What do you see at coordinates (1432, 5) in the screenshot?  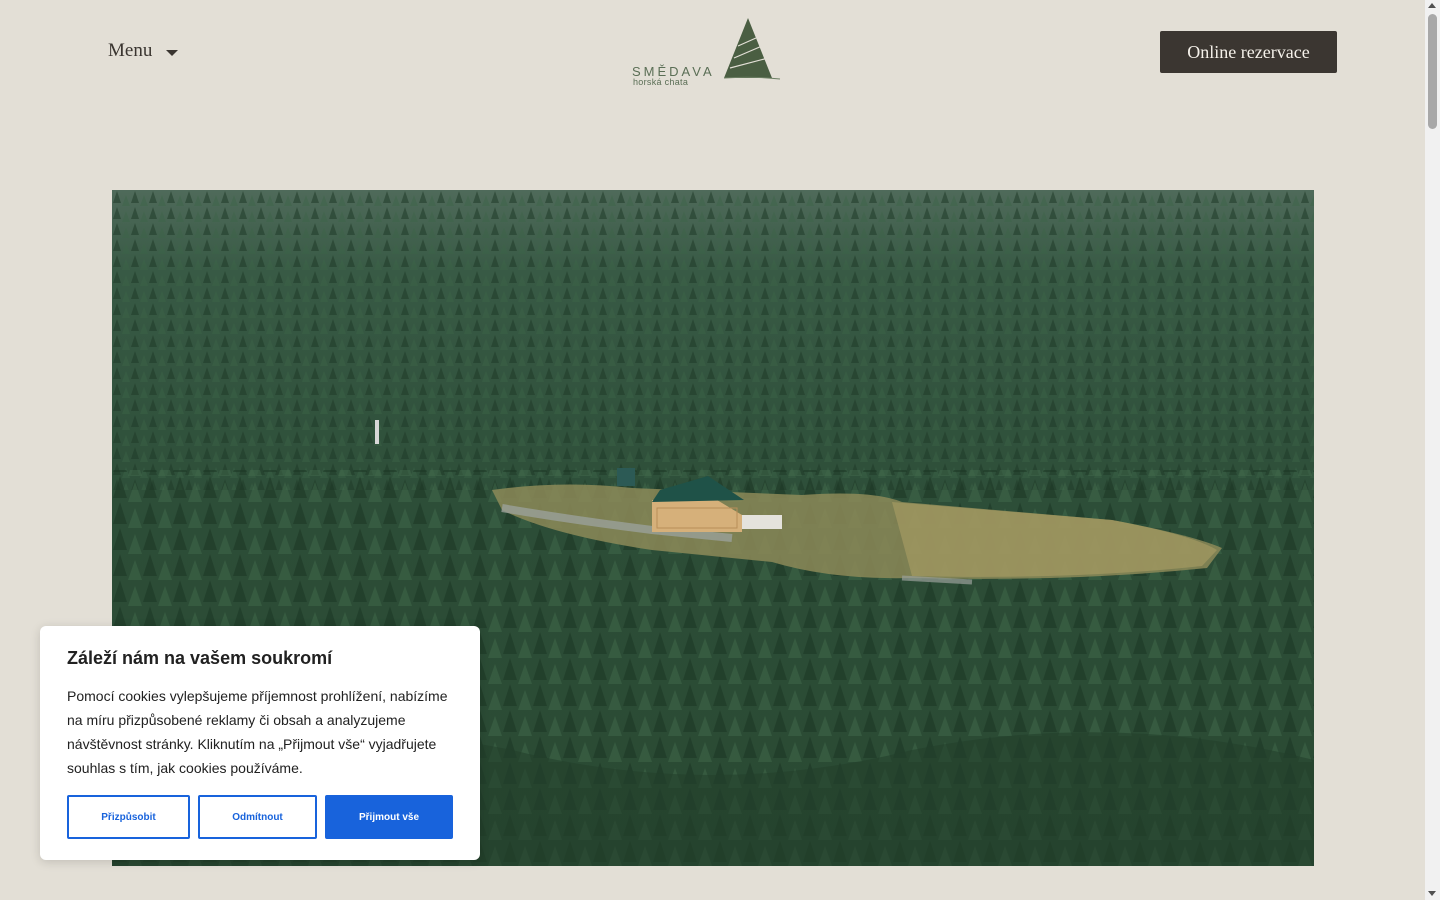 I see `scroll-up-icon` at bounding box center [1432, 5].